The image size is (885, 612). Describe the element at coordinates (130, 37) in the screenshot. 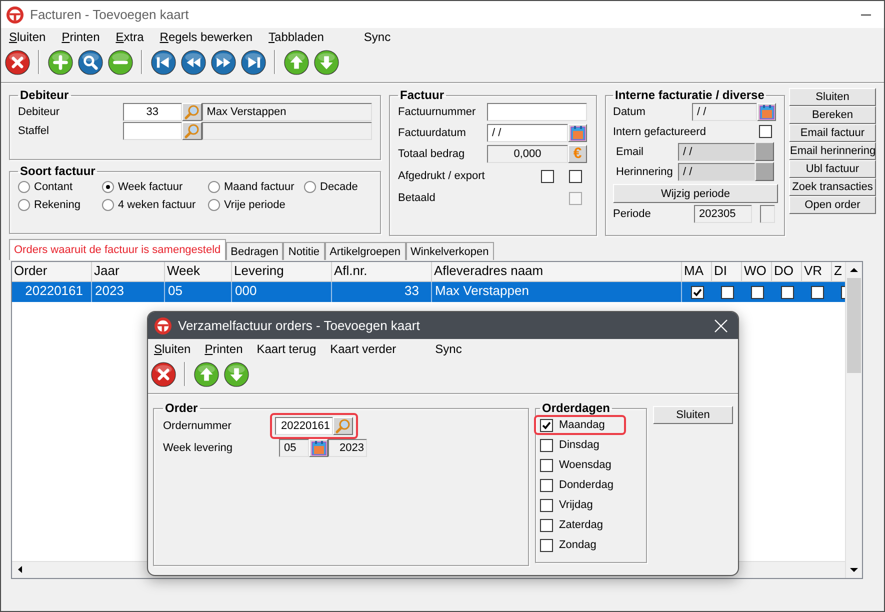

I see `menu-item: Extra` at that location.